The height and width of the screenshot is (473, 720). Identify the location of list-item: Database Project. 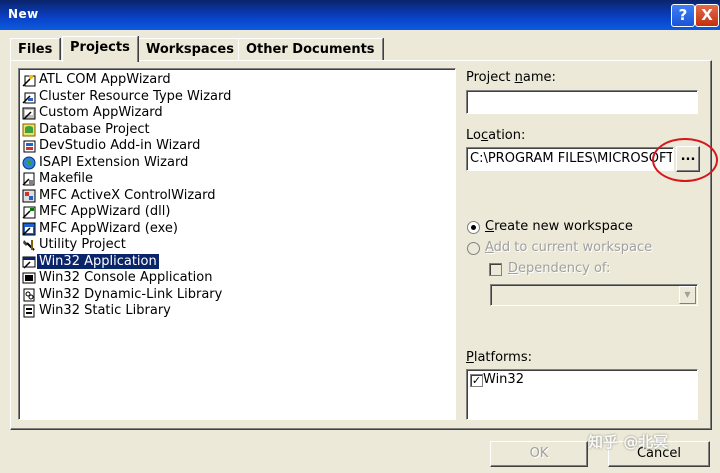
(86, 130).